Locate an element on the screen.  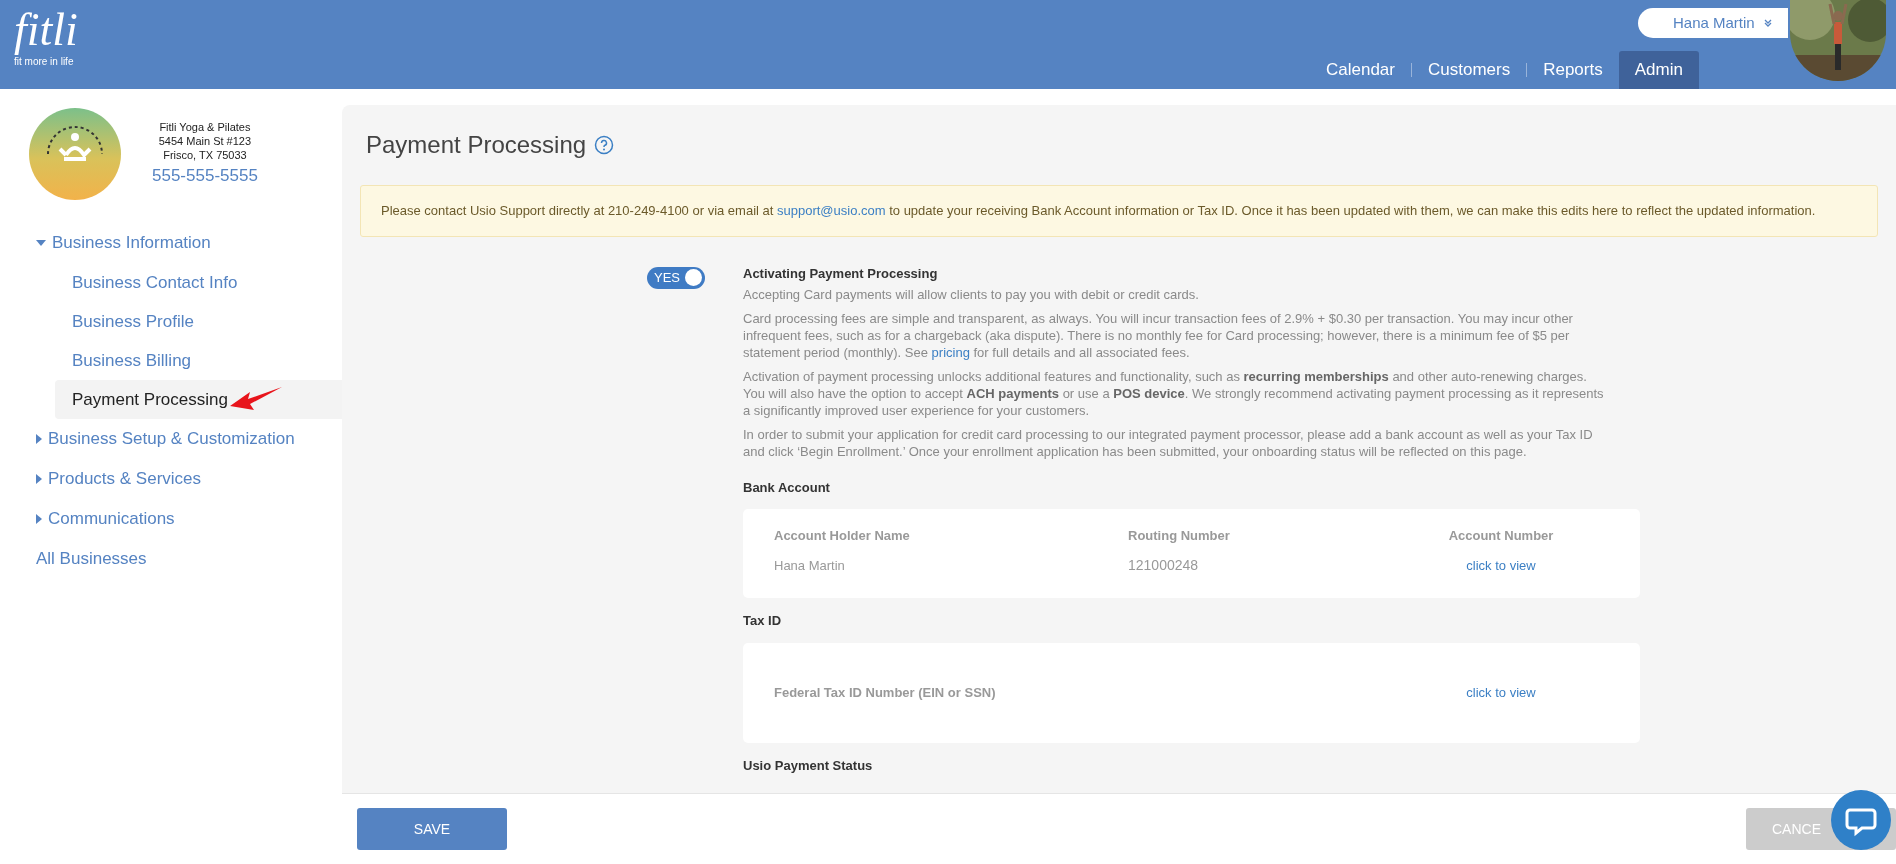
phone-number: 555-555-5555 is located at coordinates (205, 176).